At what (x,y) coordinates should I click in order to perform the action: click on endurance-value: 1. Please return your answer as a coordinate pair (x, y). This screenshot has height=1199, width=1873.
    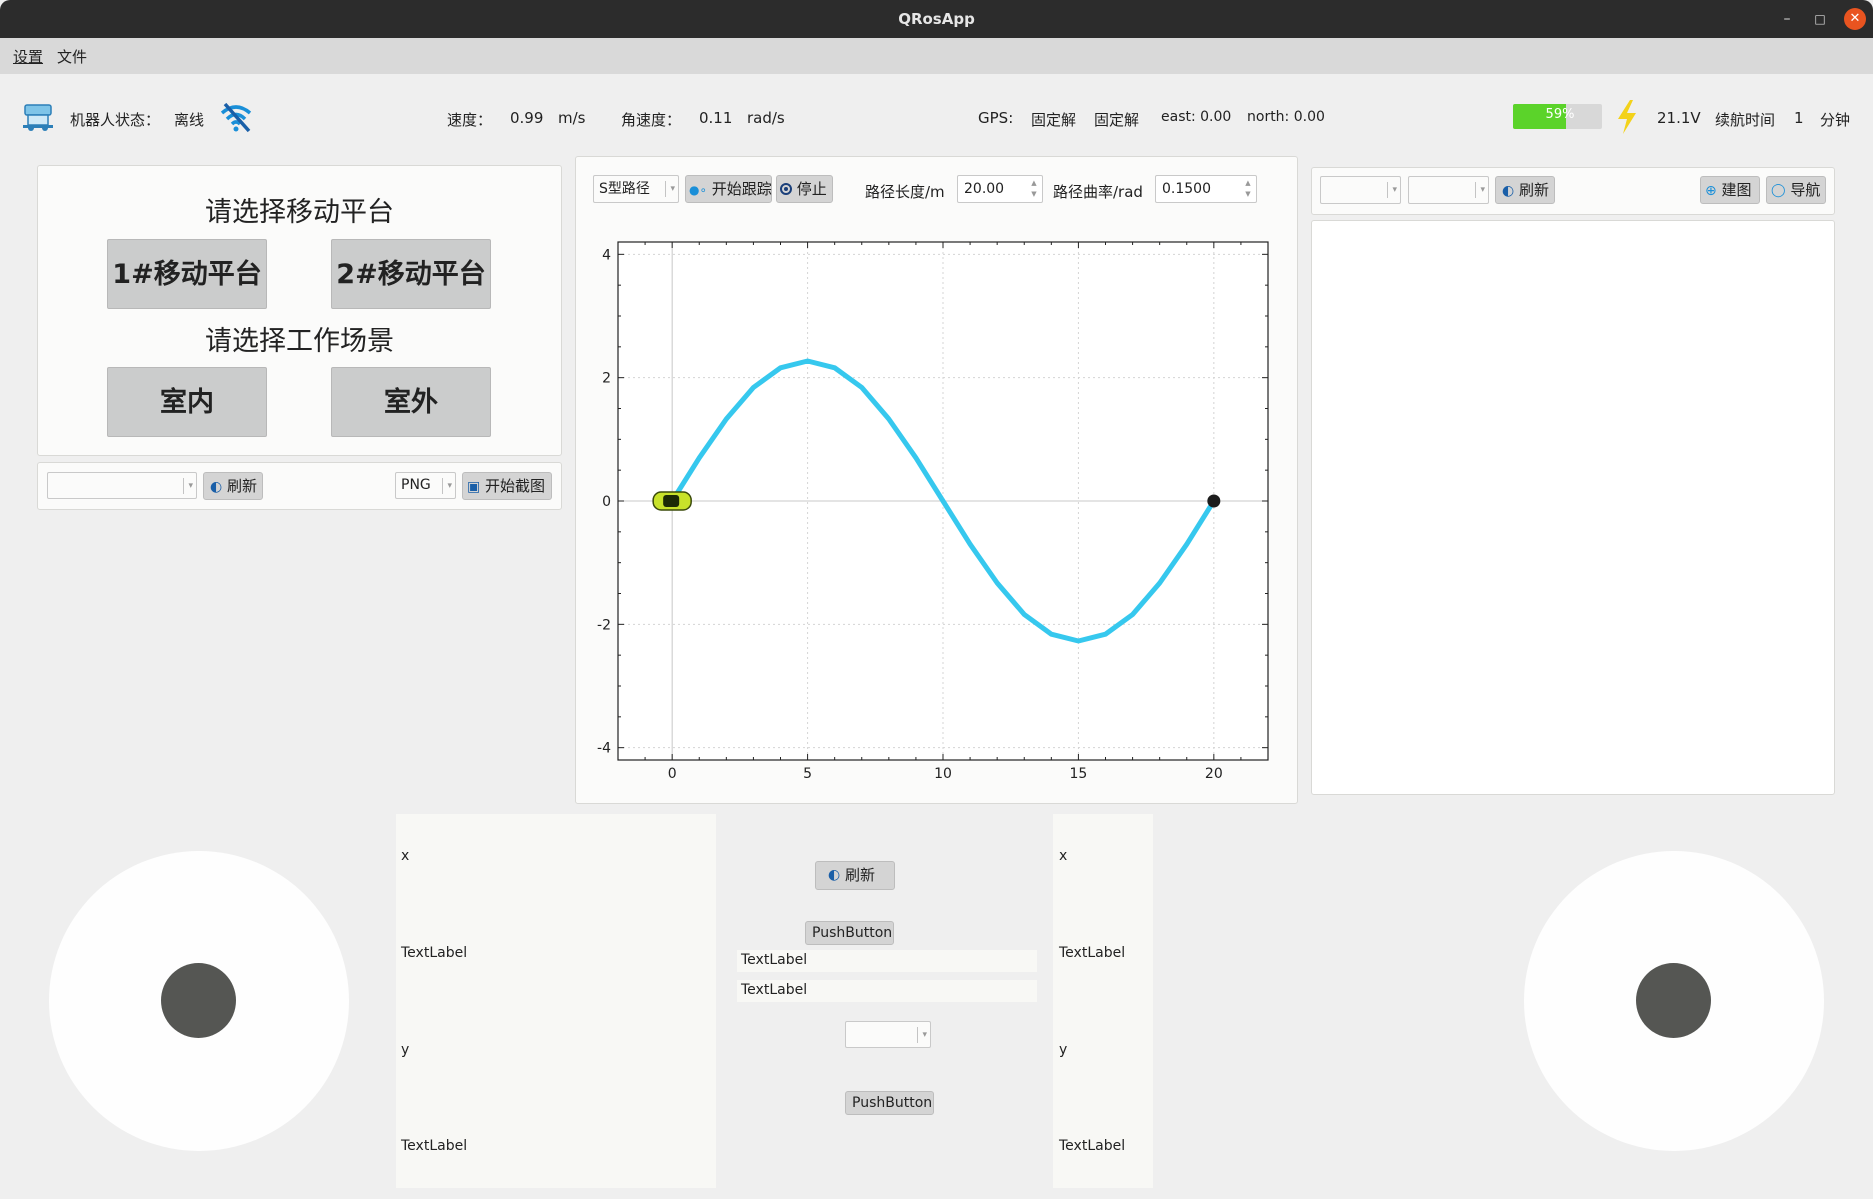
    Looking at the image, I should click on (1799, 118).